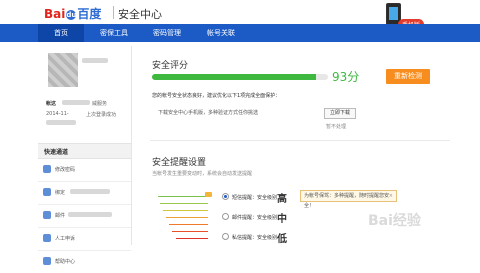 This screenshot has width=480, height=273. Describe the element at coordinates (113, 12) in the screenshot. I see `header-divider` at that location.